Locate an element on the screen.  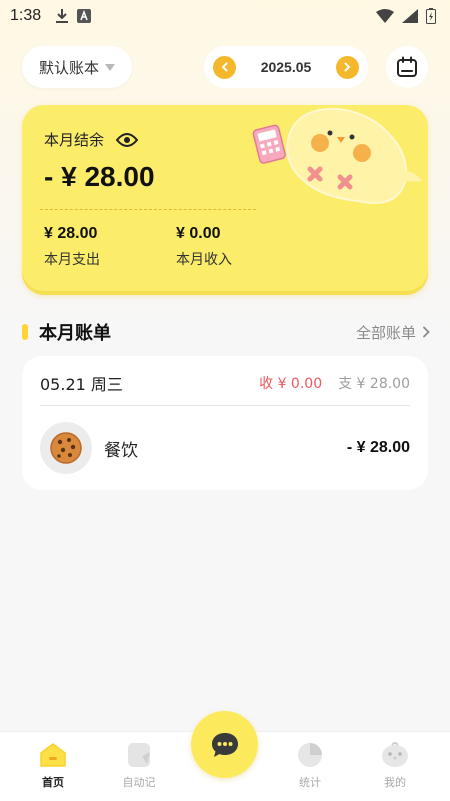
nav-item-mine: 我的 is located at coordinates (395, 766).